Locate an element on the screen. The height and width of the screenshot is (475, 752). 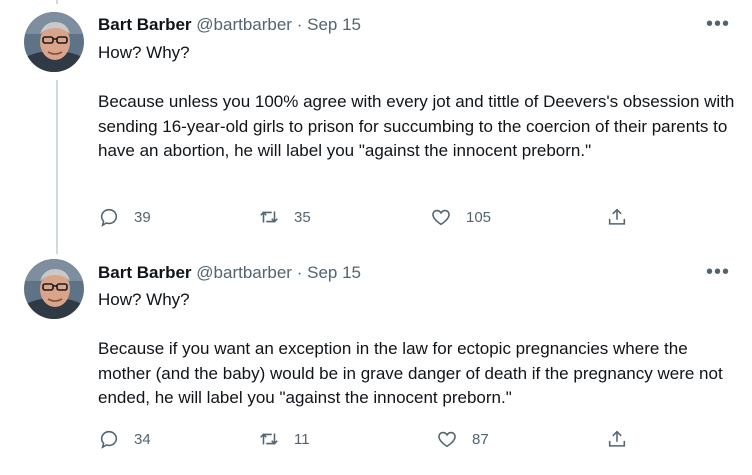
like-button: 87 is located at coordinates (462, 439).